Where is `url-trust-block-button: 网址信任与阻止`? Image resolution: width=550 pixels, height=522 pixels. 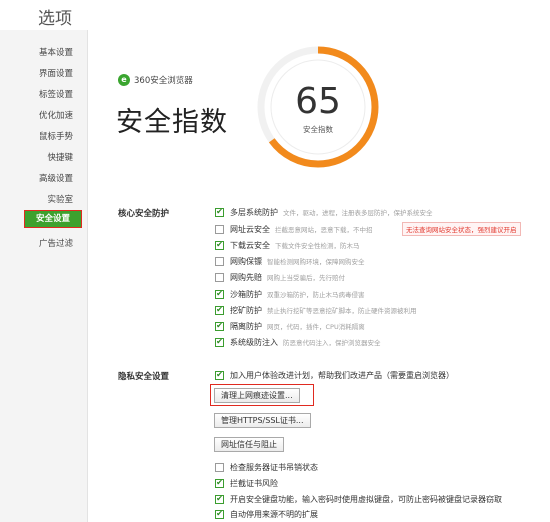
url-trust-block-button: 网址信任与阻止 is located at coordinates (249, 444).